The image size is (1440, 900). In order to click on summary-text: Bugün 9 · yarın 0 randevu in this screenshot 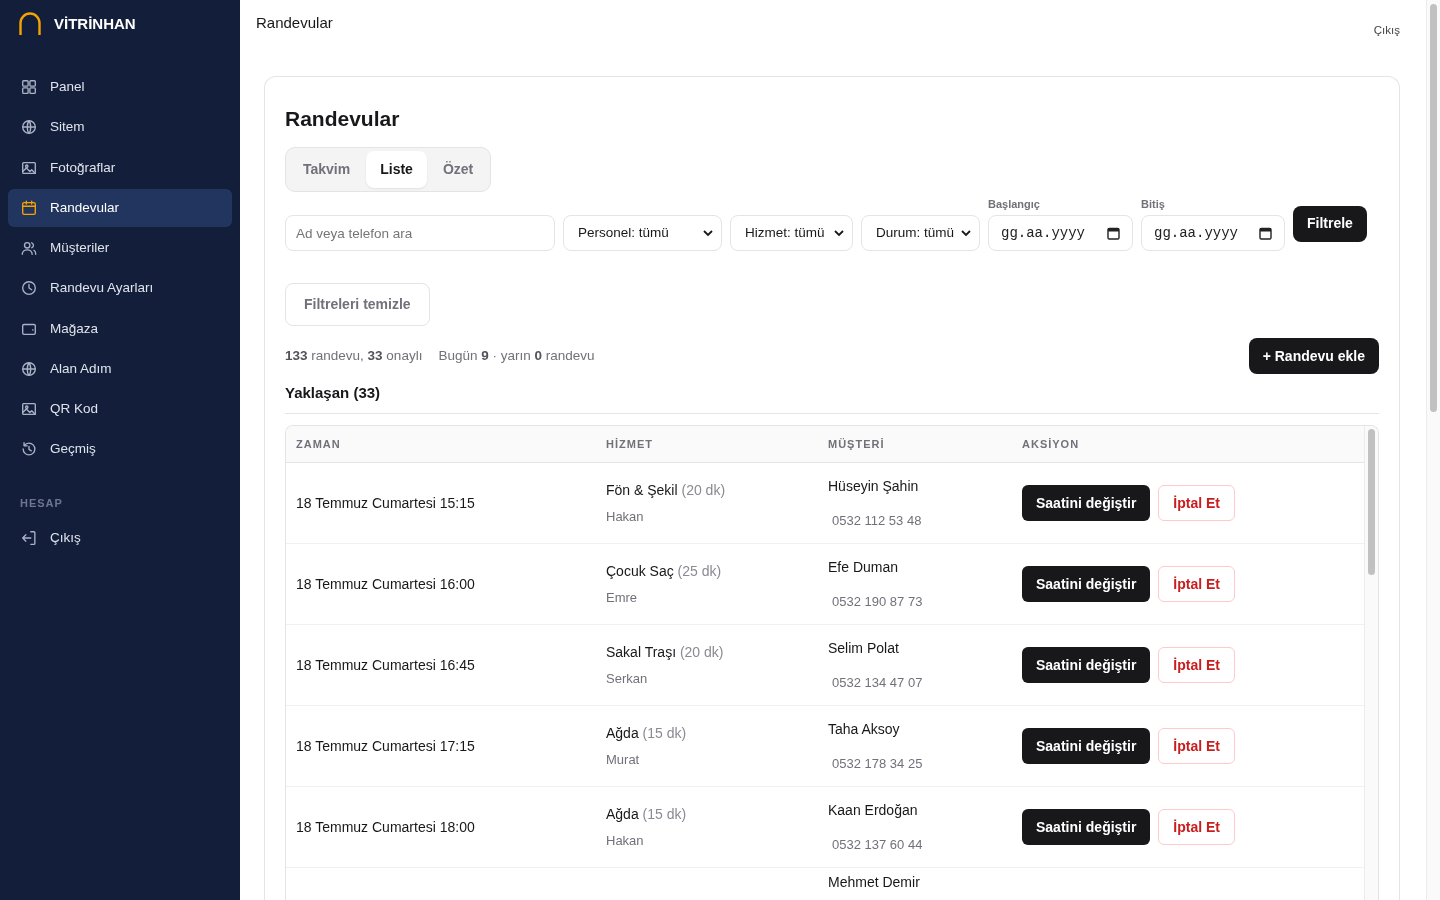, I will do `click(516, 355)`.